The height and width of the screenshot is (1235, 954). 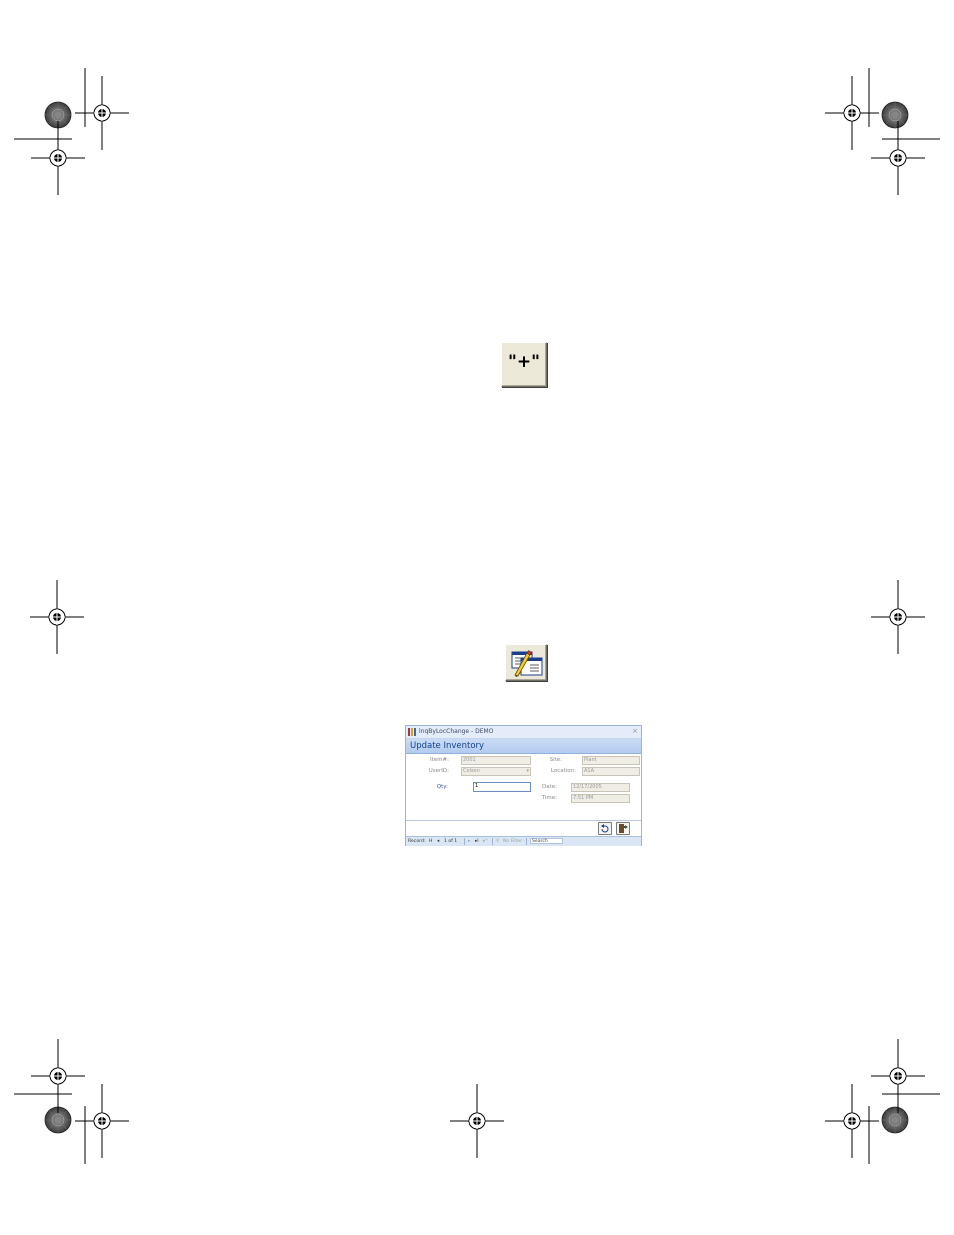 What do you see at coordinates (430, 841) in the screenshot?
I see `first-record-button: H` at bounding box center [430, 841].